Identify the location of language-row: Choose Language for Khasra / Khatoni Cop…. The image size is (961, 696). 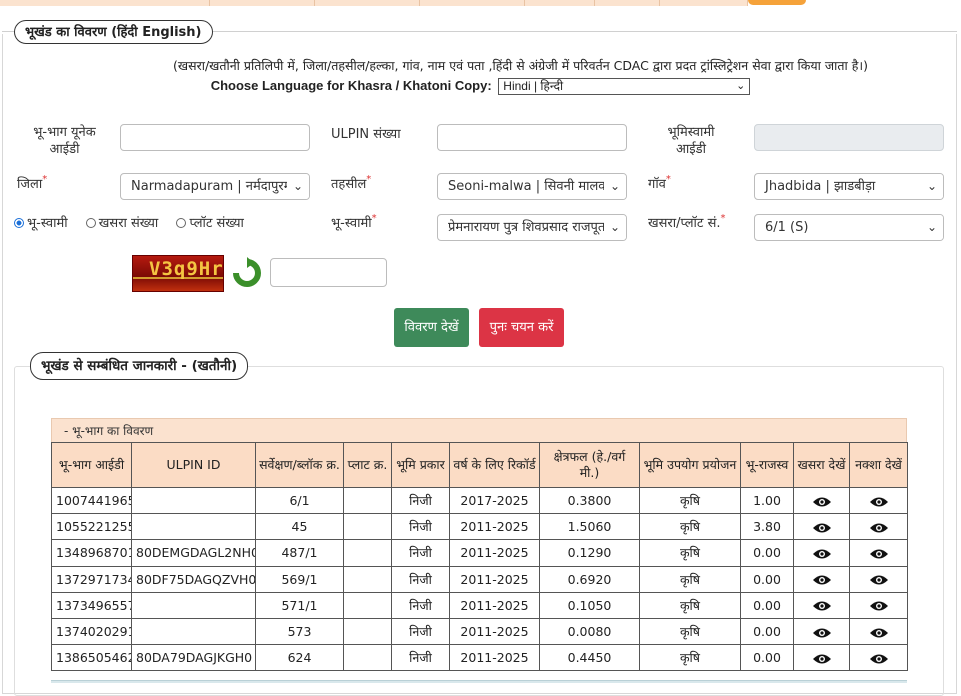
(480, 87).